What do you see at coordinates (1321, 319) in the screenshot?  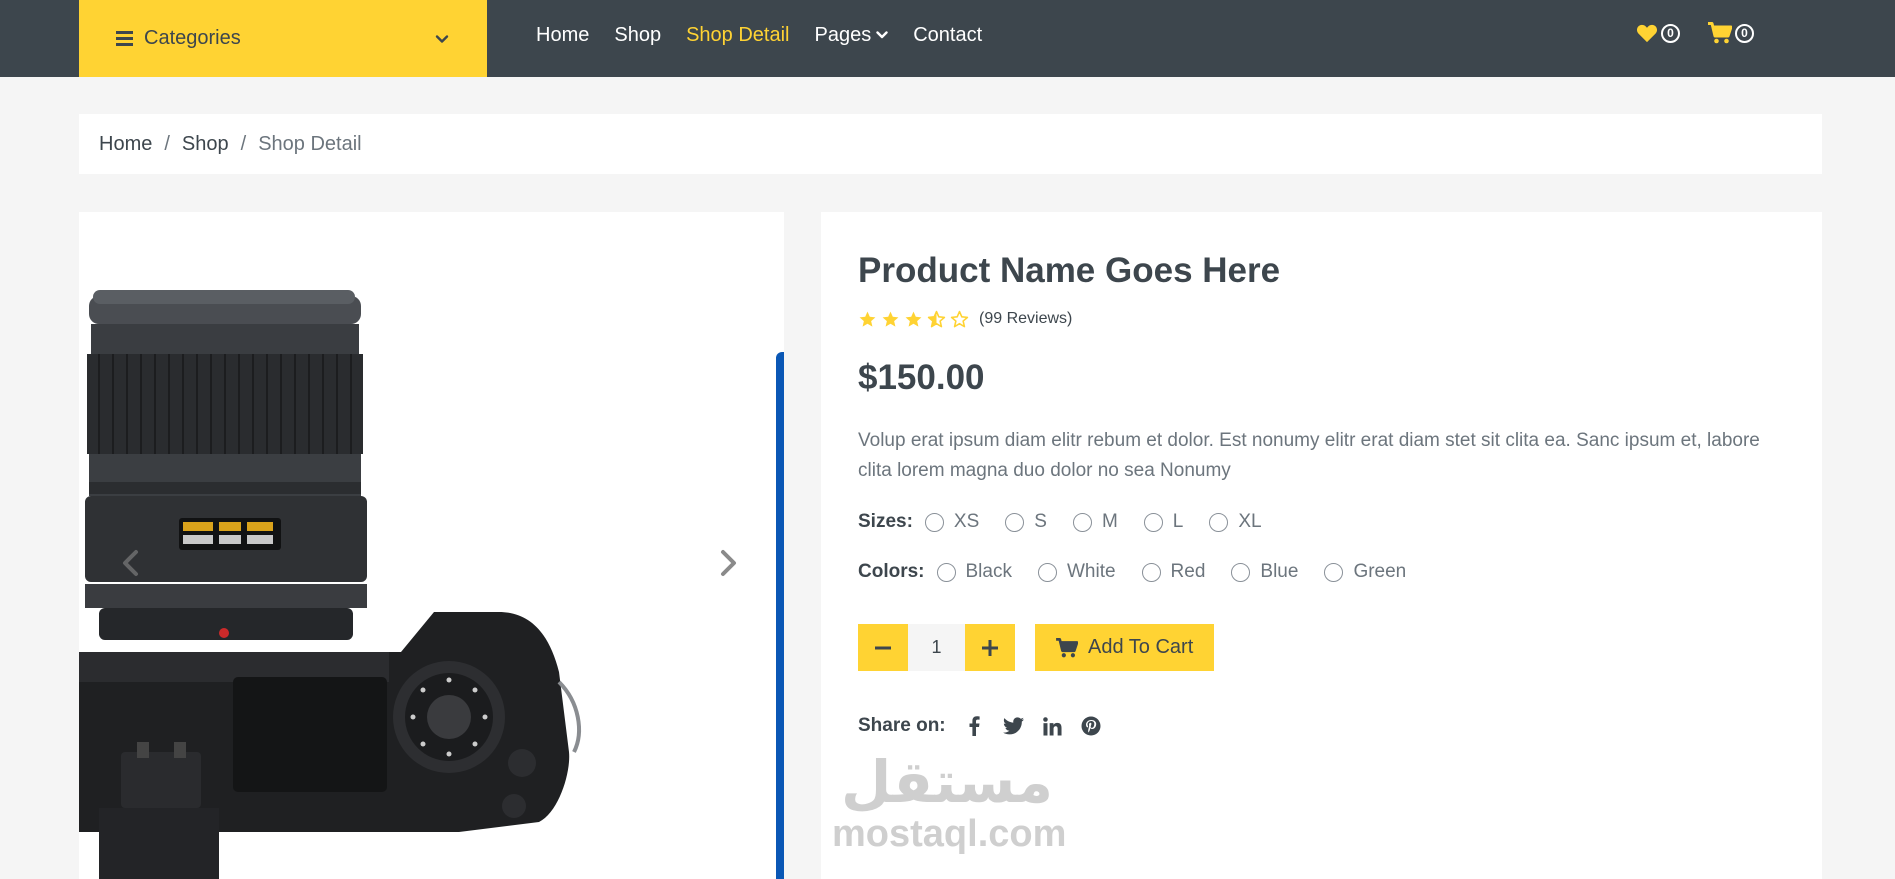 I see `product-rating: (99 Reviews)` at bounding box center [1321, 319].